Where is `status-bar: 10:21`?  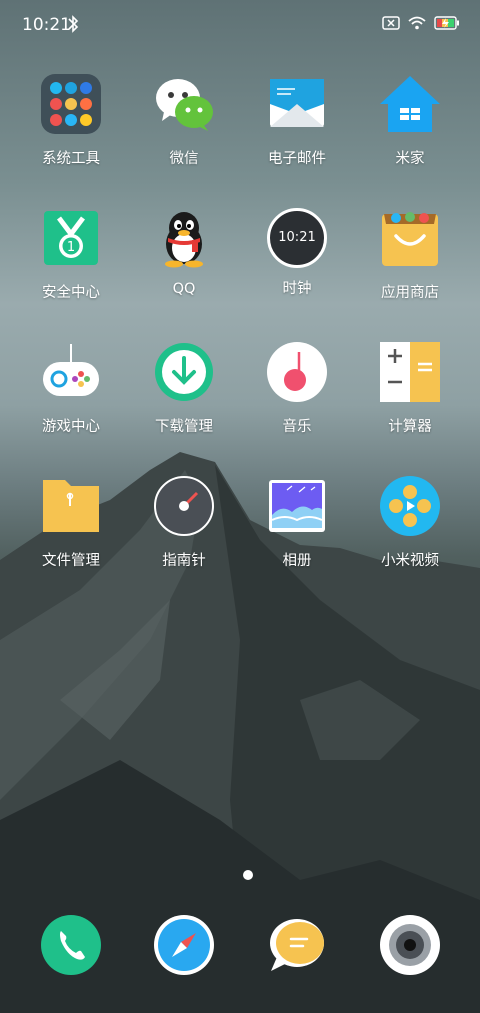
status-bar: 10:21 is located at coordinates (240, 26).